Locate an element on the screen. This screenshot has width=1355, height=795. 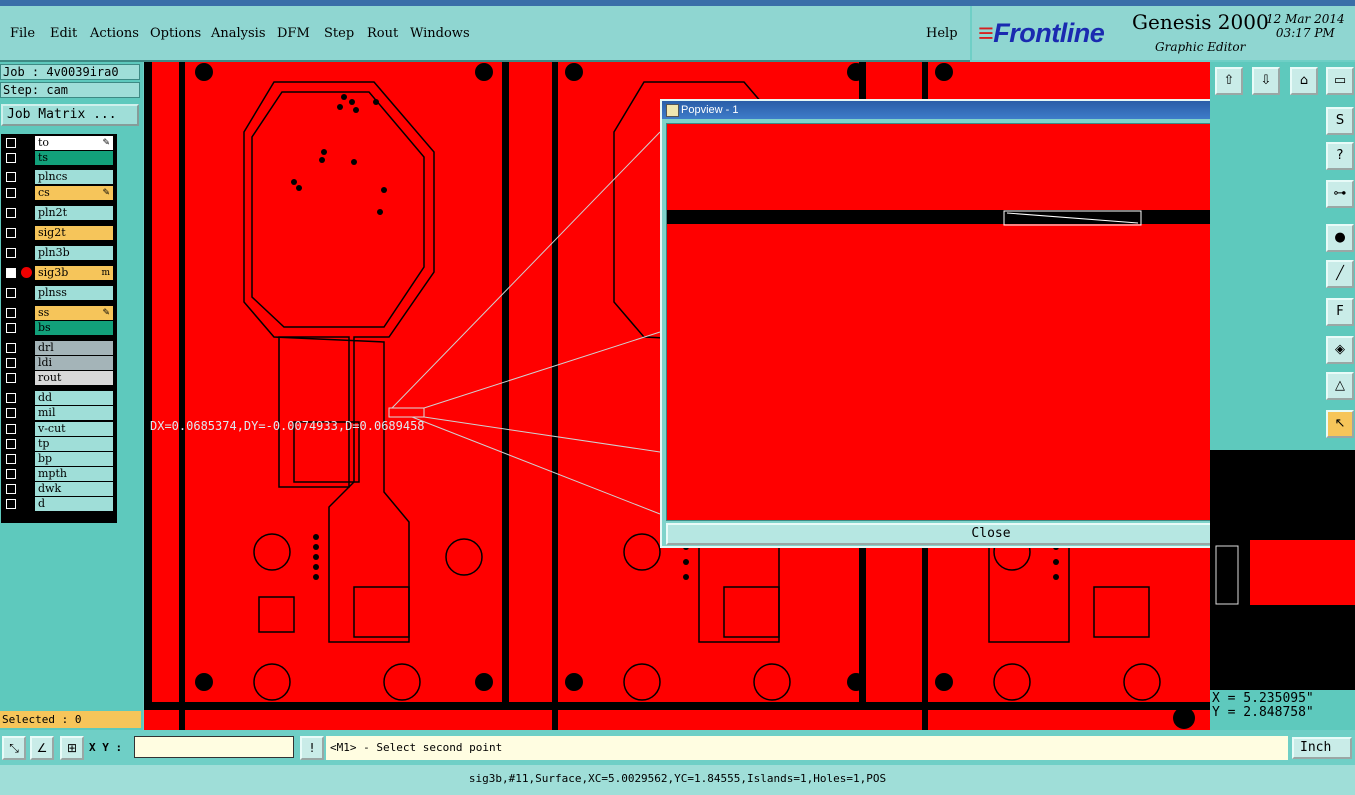
layer-row-plnss: plnss is located at coordinates (59, 293).